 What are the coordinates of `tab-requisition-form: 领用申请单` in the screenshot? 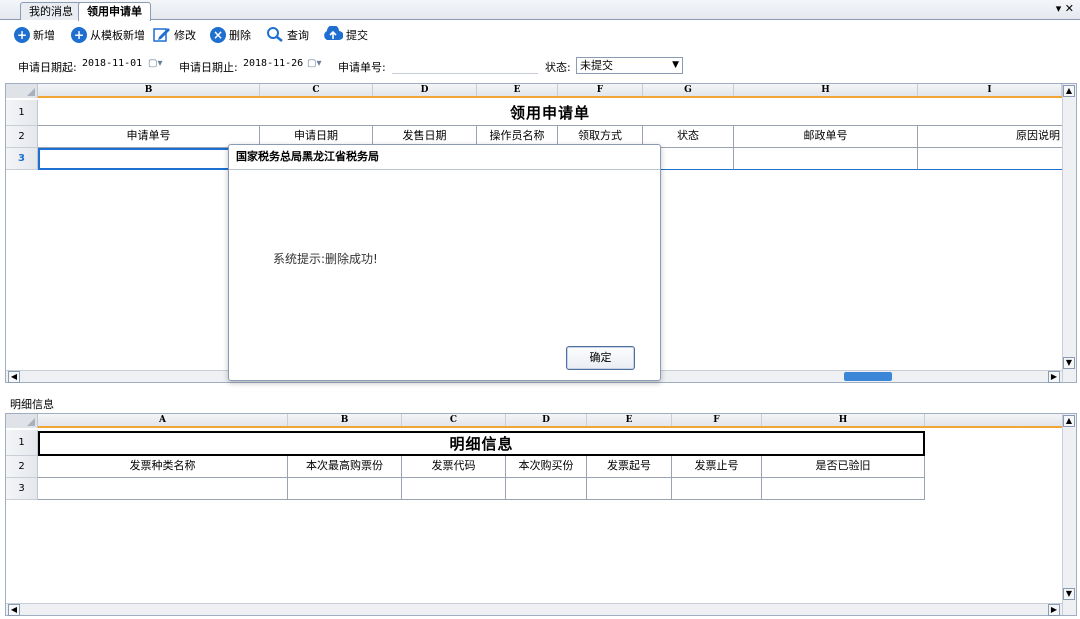 It's located at (114, 11).